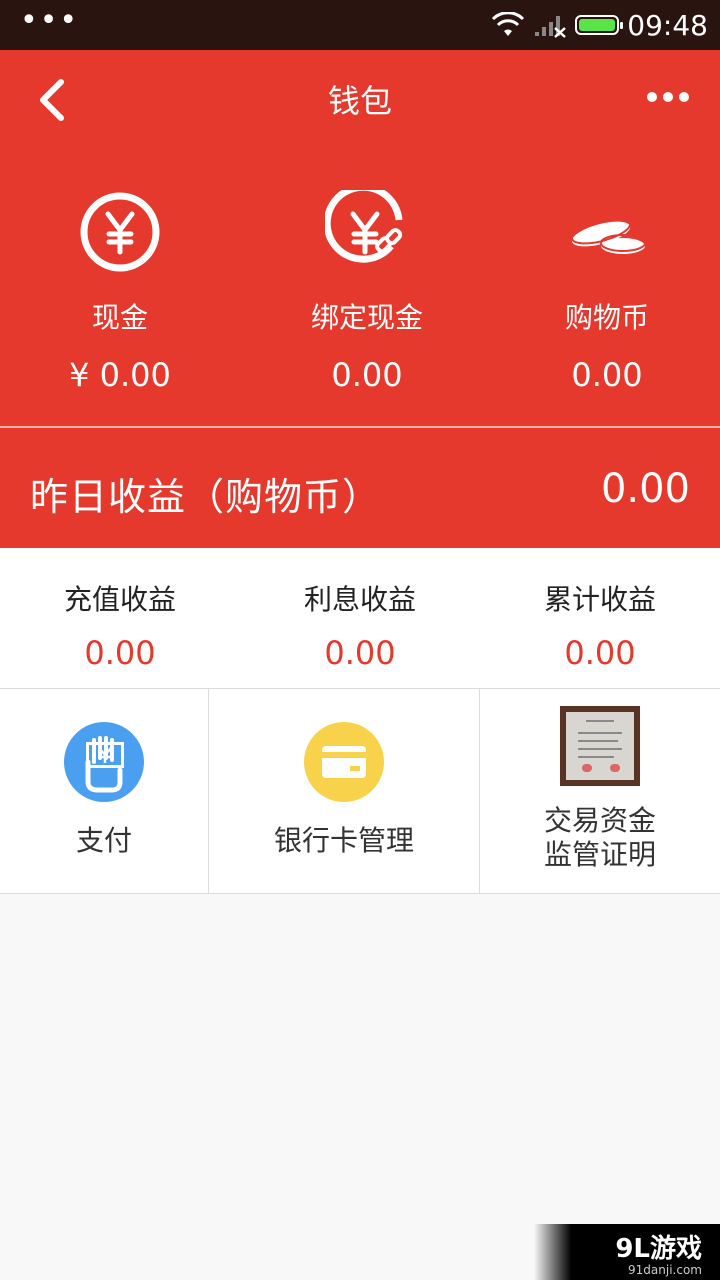  Describe the element at coordinates (120, 232) in the screenshot. I see `yuan-circle-icon` at that location.